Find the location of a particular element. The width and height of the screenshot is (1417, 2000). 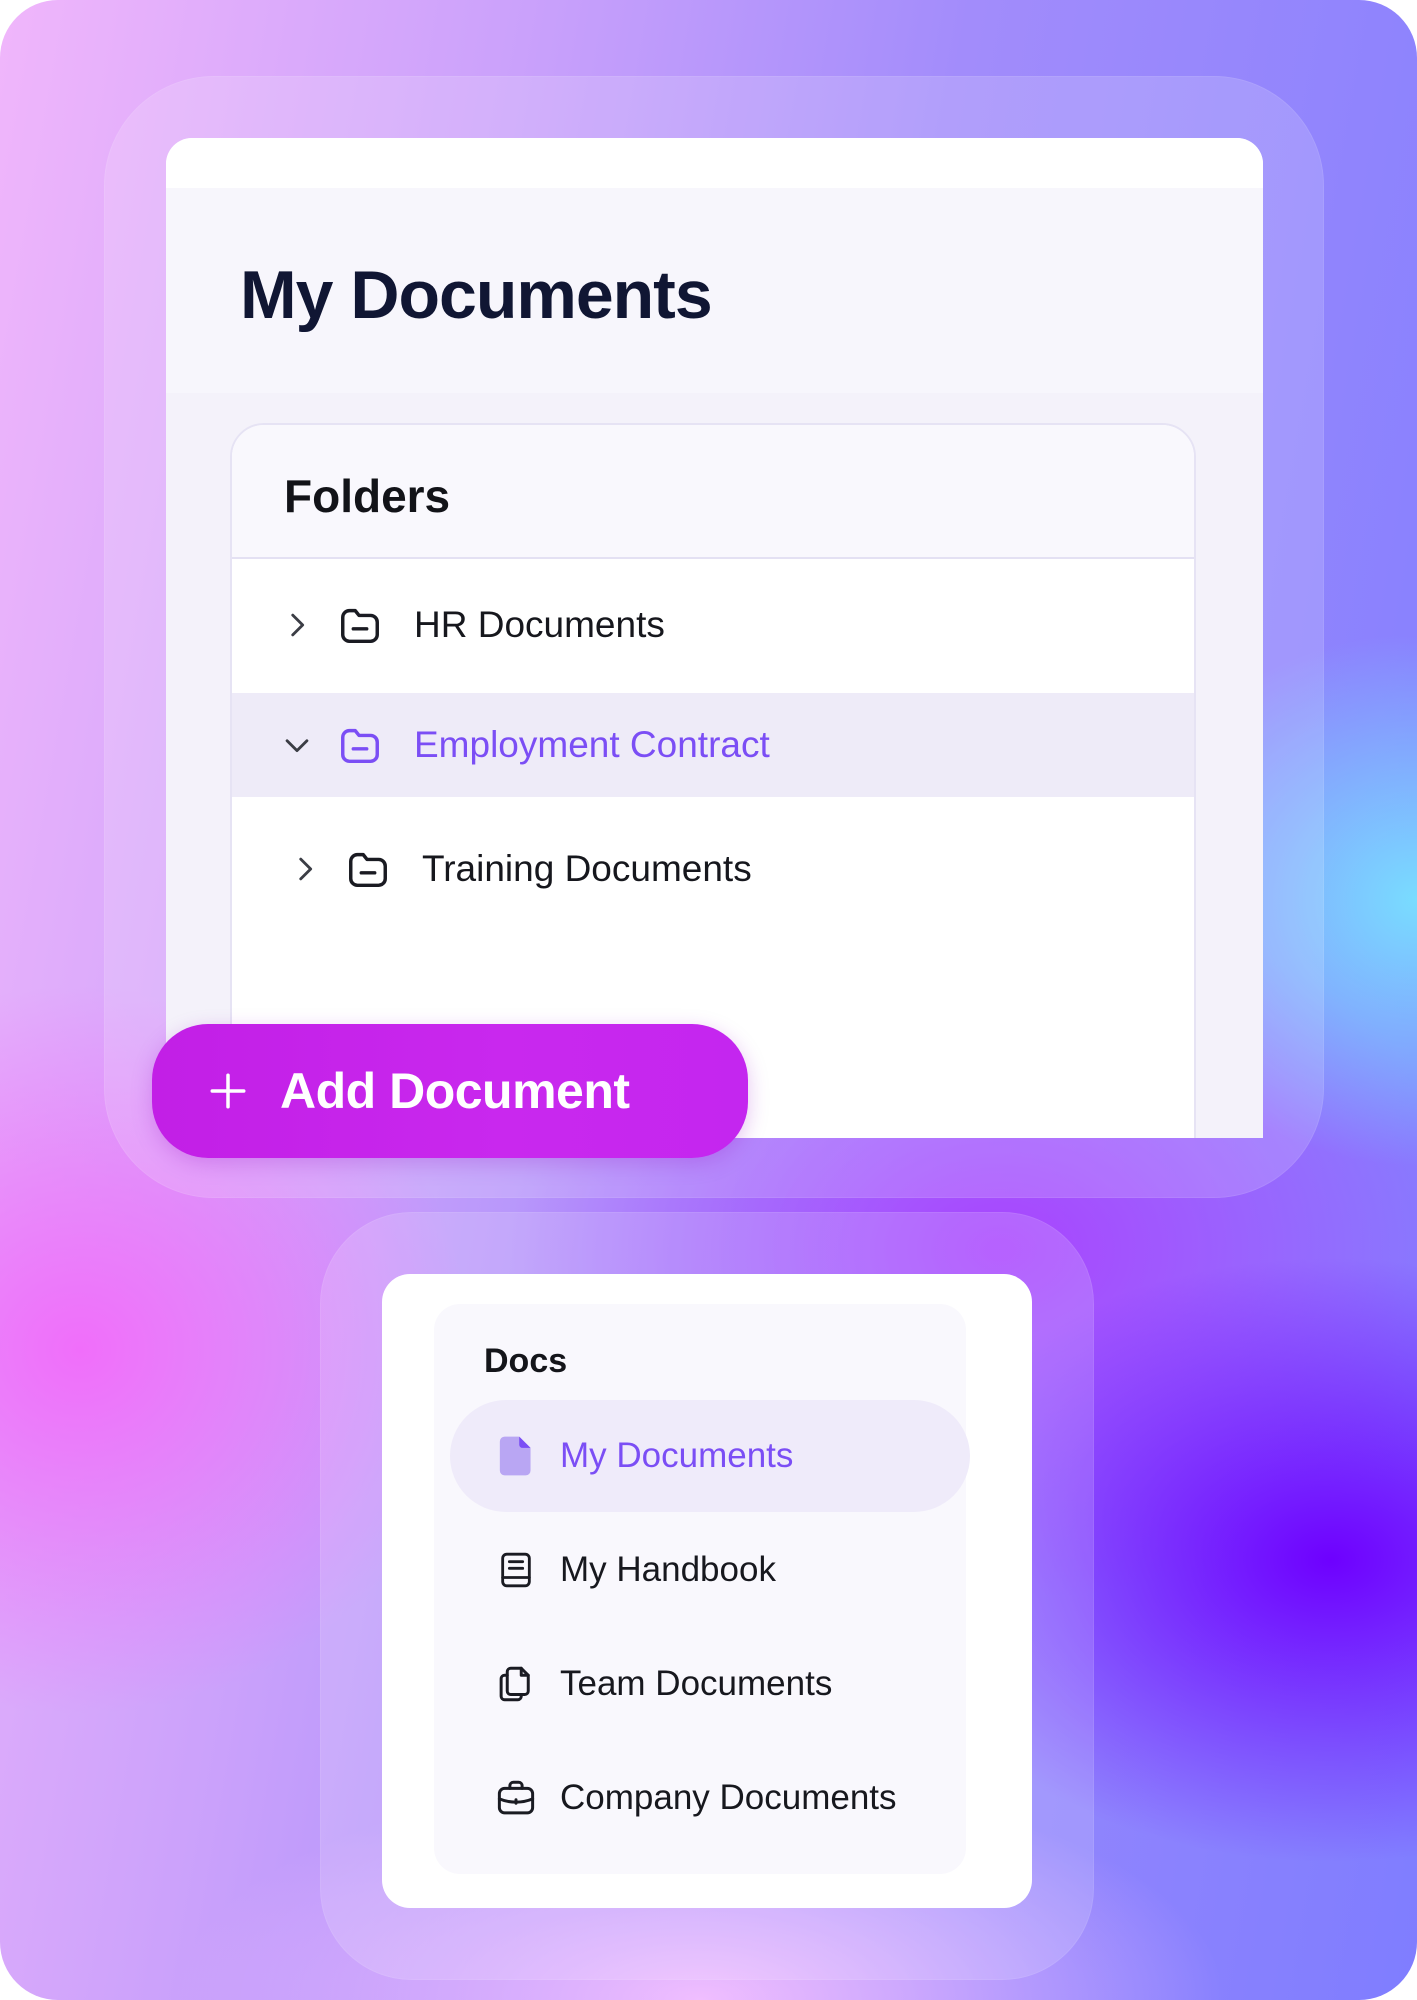

folder-label: HR Documents is located at coordinates (539, 624).